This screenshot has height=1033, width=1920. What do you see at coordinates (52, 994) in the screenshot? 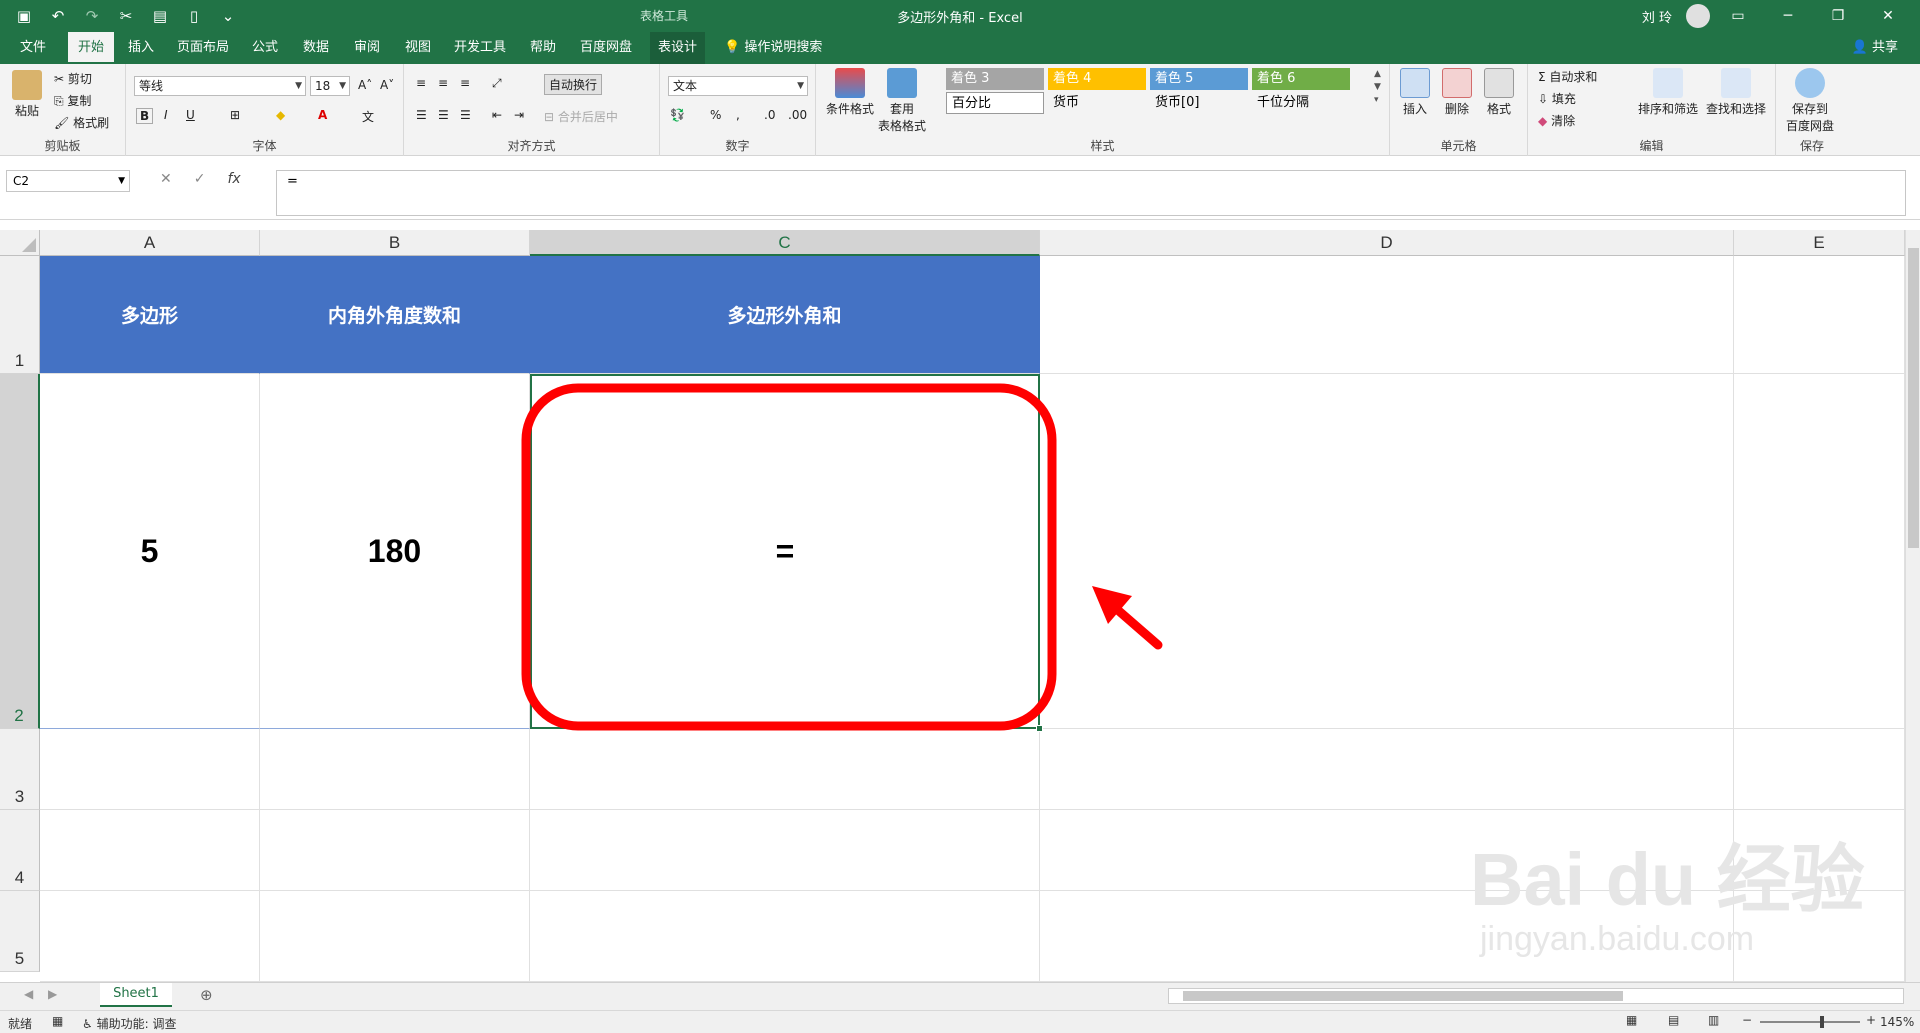
I see `next-sheet-icon: ▶` at bounding box center [52, 994].